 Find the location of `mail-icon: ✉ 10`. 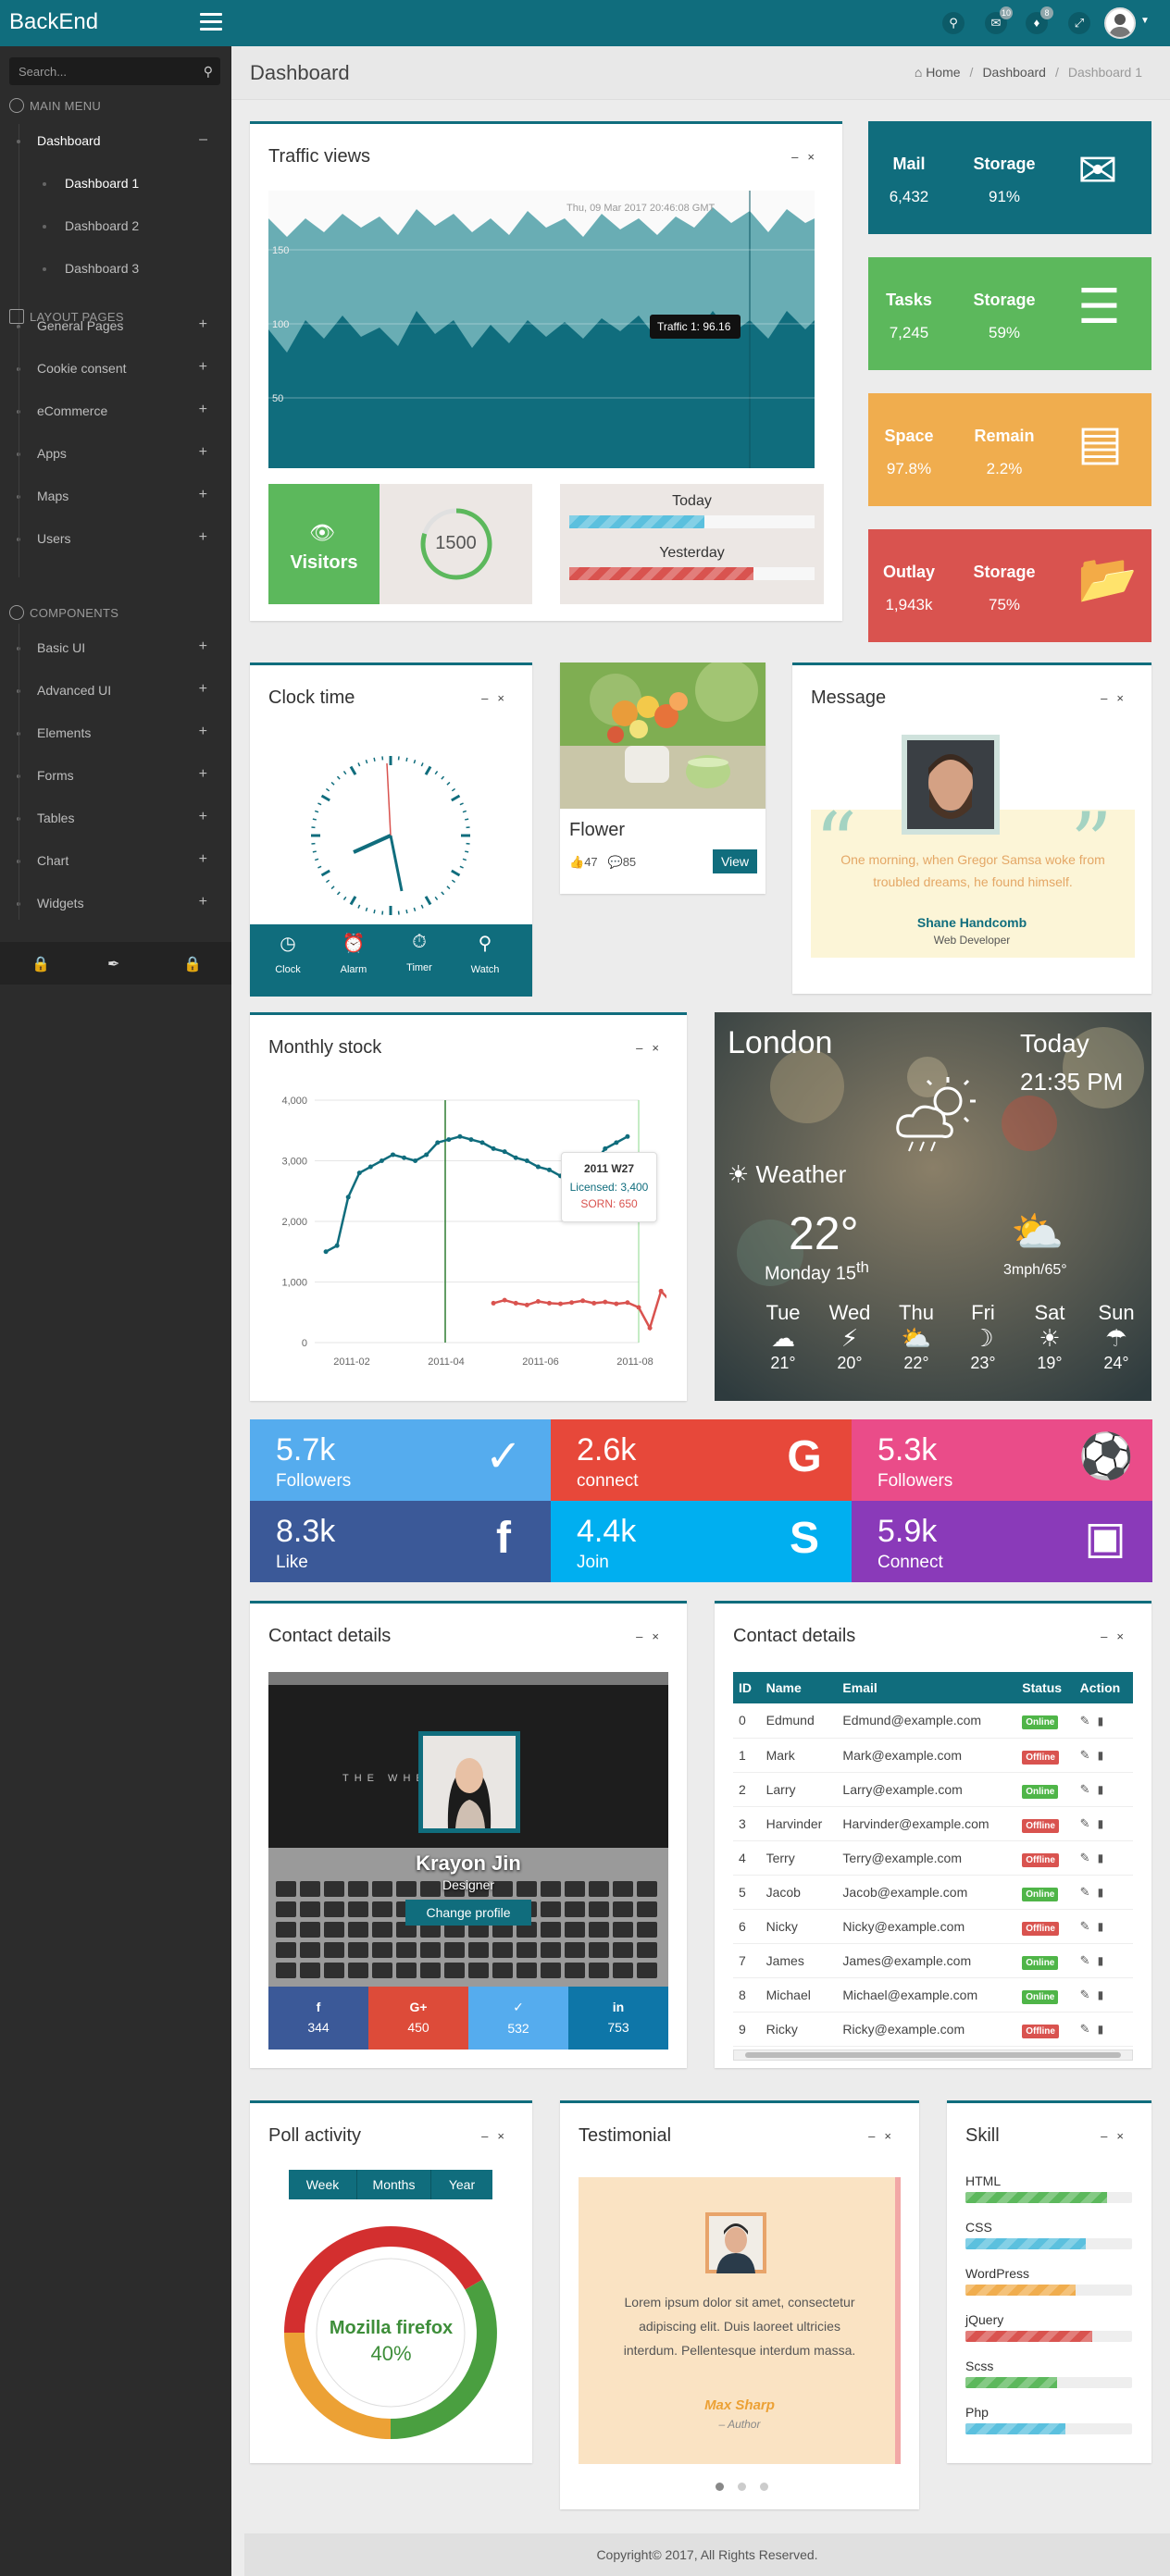

mail-icon: ✉ 10 is located at coordinates (999, 20).